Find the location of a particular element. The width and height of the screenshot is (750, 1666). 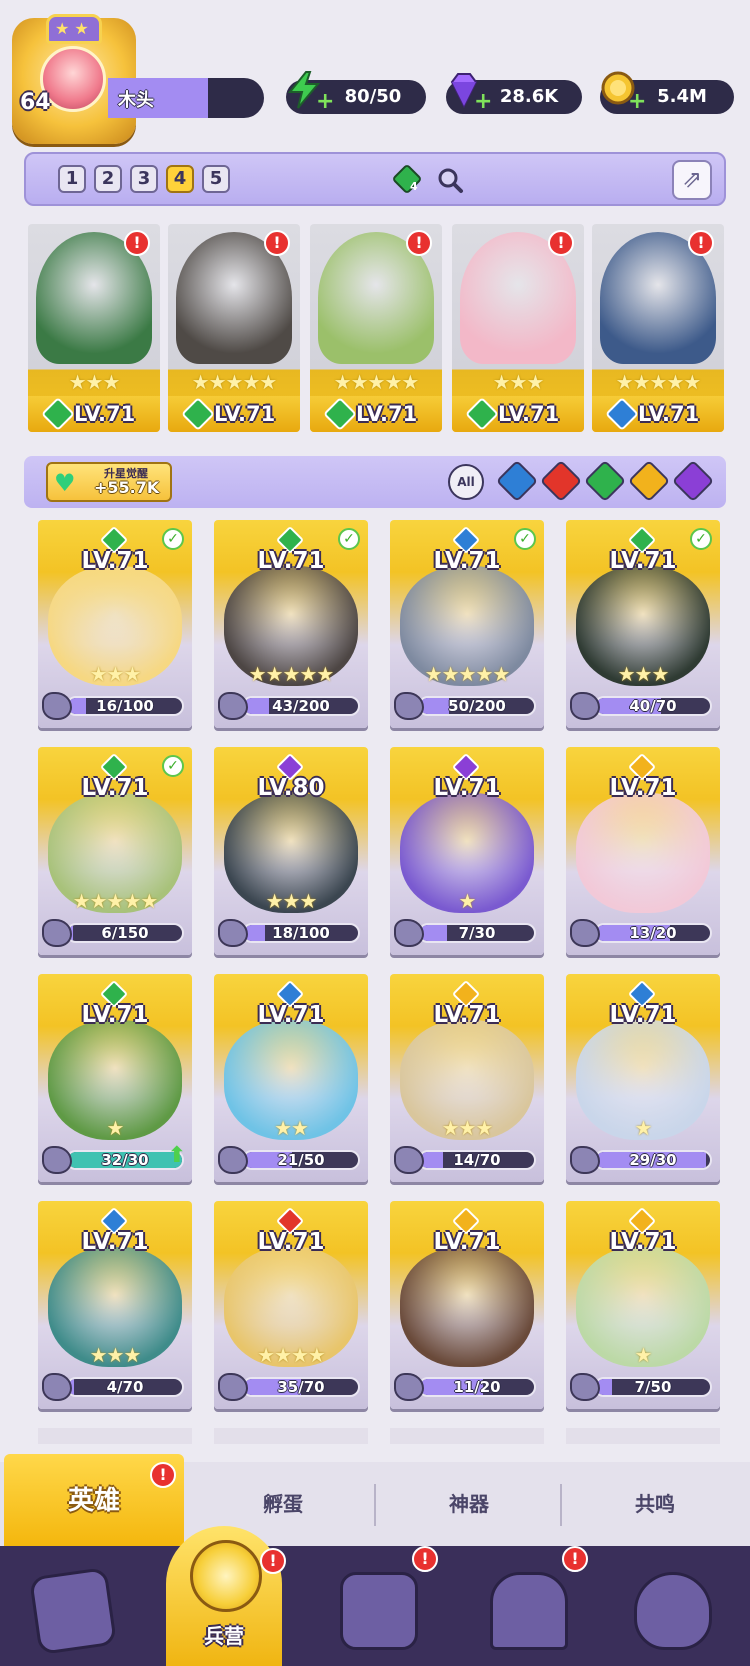

filter-dark-icon is located at coordinates (693, 481).